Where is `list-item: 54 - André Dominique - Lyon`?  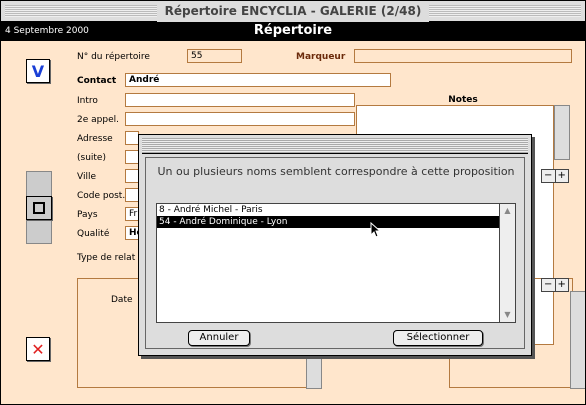 list-item: 54 - André Dominique - Lyon is located at coordinates (328, 222).